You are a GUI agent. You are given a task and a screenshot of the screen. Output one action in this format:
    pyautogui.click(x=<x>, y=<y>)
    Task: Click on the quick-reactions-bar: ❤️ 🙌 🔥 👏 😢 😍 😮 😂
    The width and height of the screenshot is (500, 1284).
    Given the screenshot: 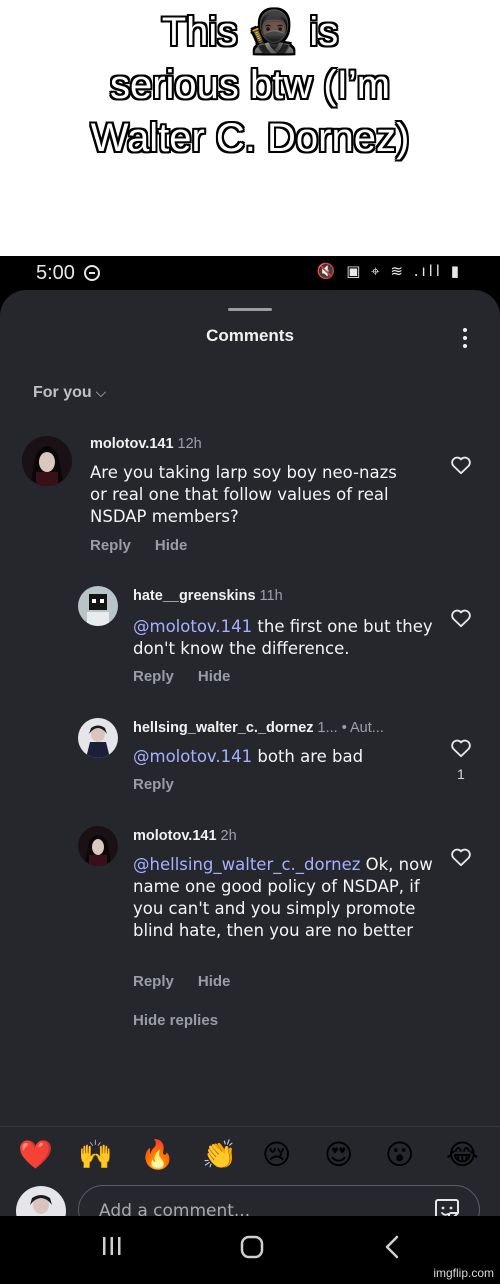 What is the action you would take?
    pyautogui.click(x=250, y=1158)
    